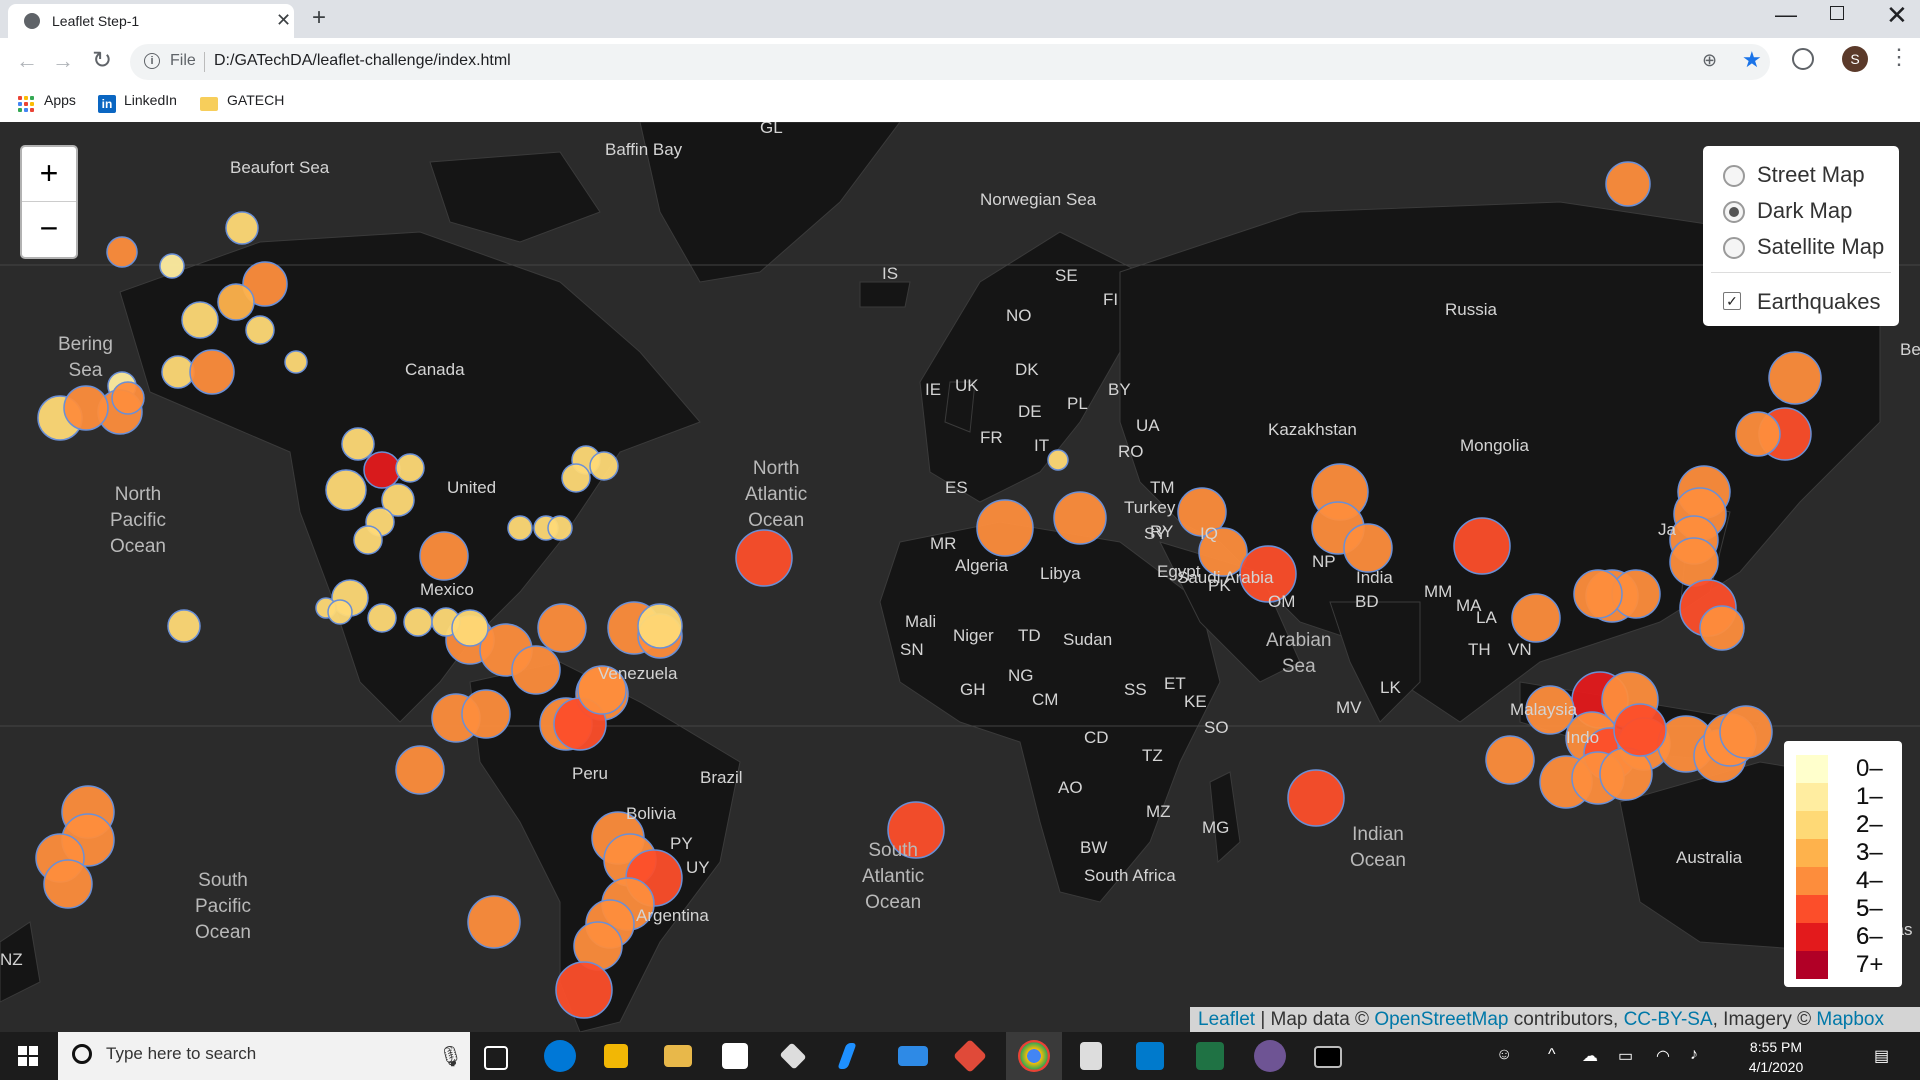 This screenshot has width=1920, height=1080. I want to click on restore-button, so click(1837, 13).